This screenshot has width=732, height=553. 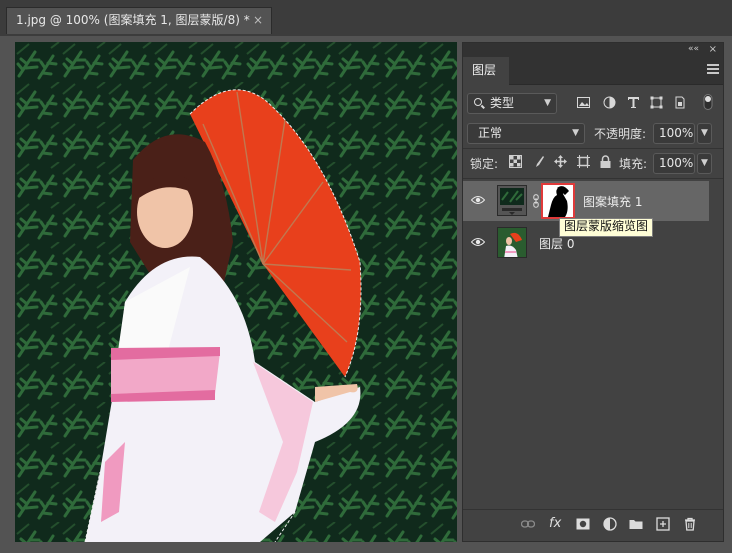 What do you see at coordinates (610, 524) in the screenshot?
I see `adjustment-layer-icon` at bounding box center [610, 524].